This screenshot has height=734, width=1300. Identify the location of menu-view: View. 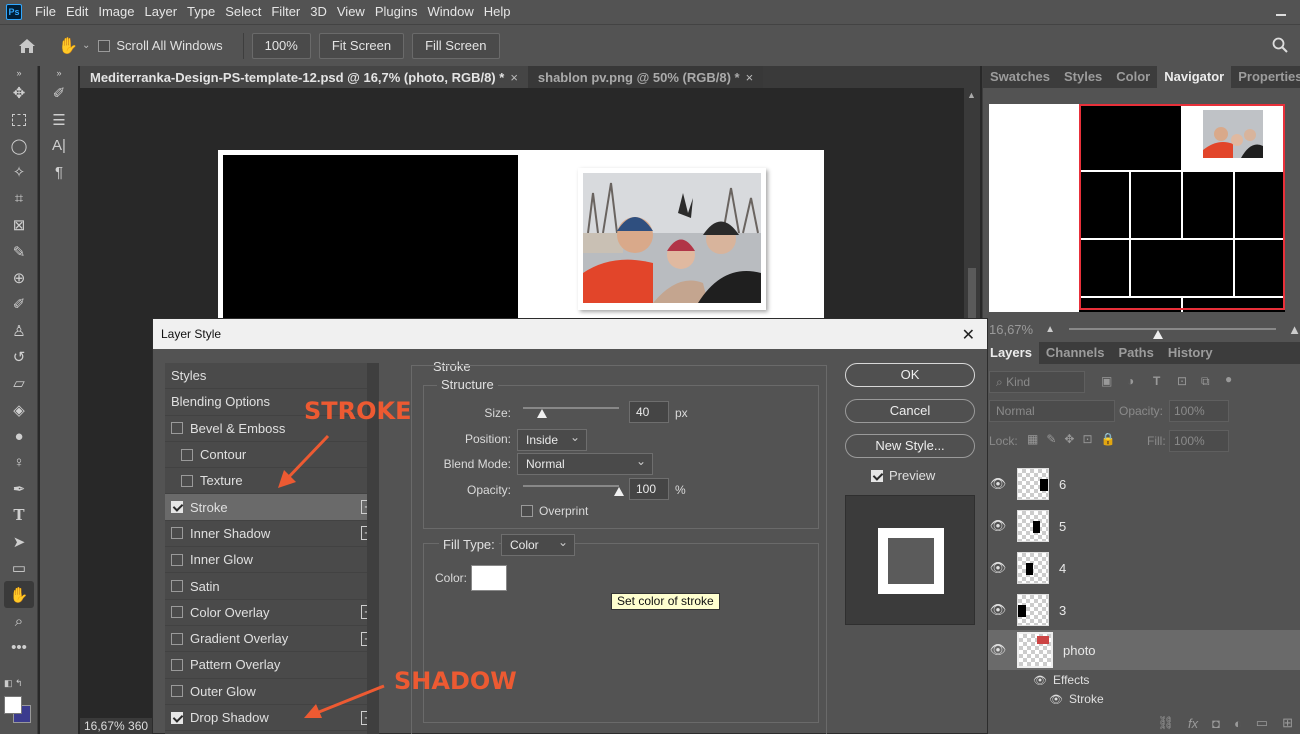
(351, 12).